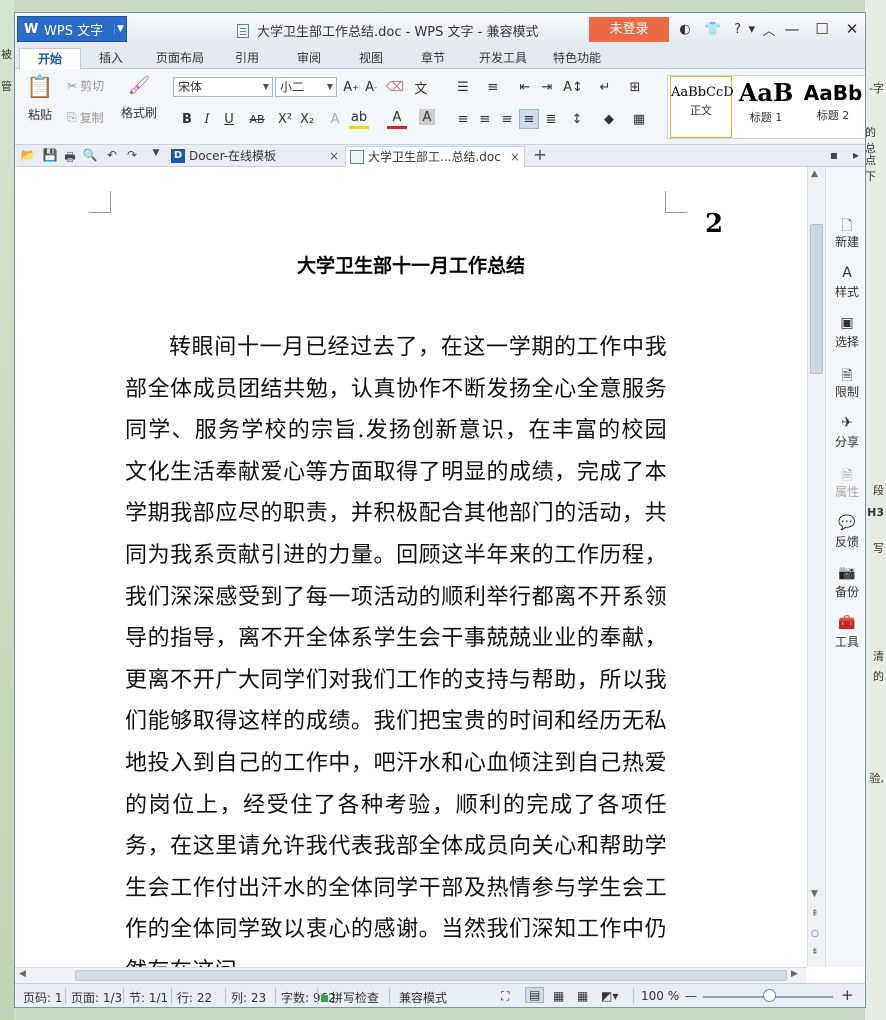  What do you see at coordinates (335, 119) in the screenshot?
I see `text-effect-icon: A` at bounding box center [335, 119].